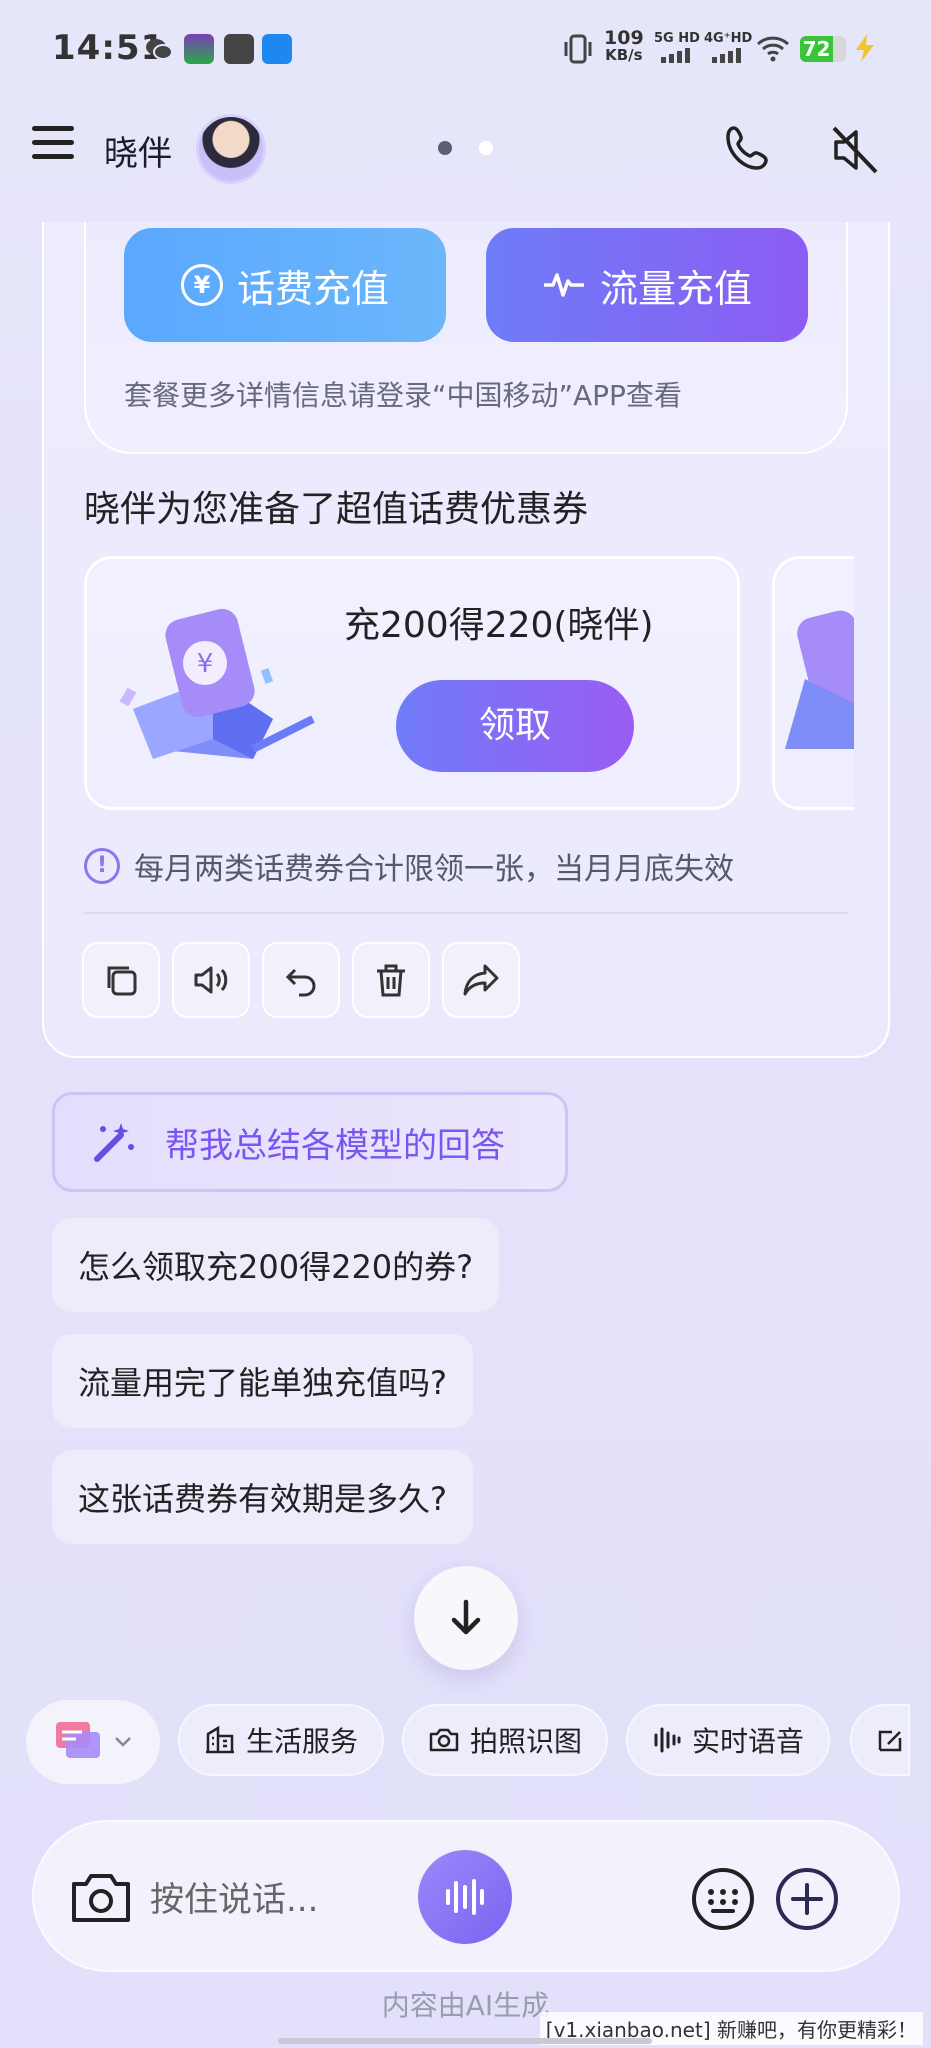 The image size is (931, 2048). What do you see at coordinates (201, 285) in the screenshot?
I see `yuan-icon: ¥` at bounding box center [201, 285].